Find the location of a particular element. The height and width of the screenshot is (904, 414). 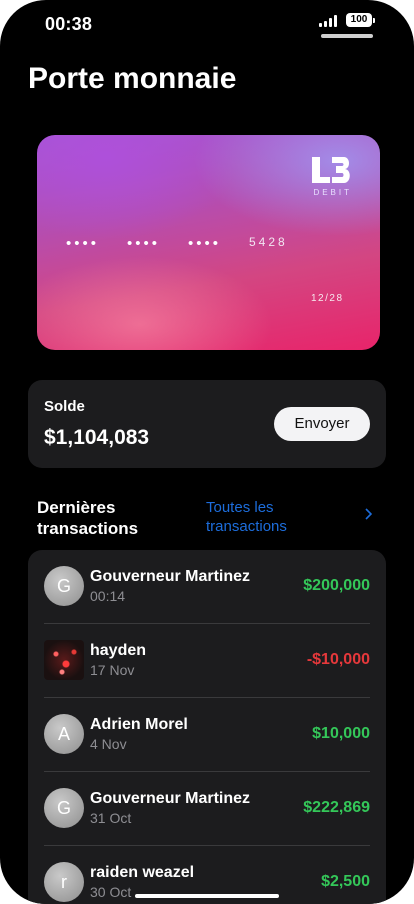

grabber-handle is located at coordinates (347, 36).